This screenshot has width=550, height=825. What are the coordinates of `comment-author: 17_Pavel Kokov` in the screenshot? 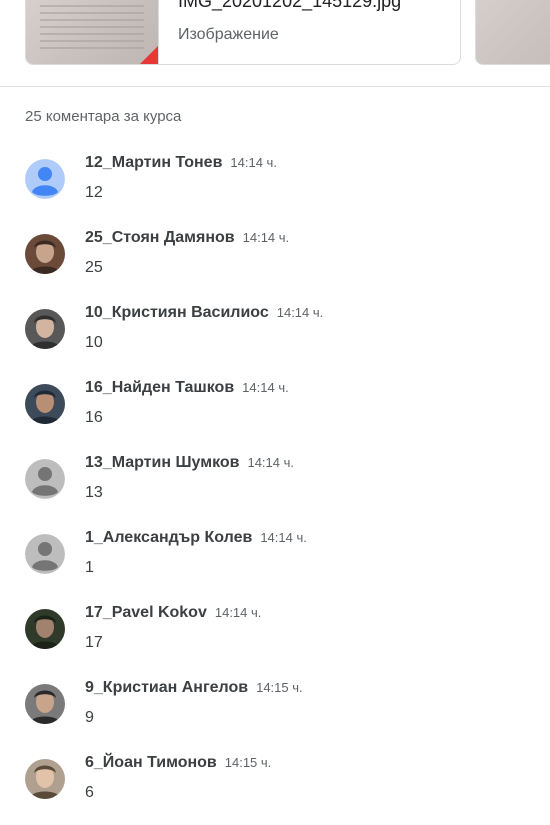 It's located at (146, 612).